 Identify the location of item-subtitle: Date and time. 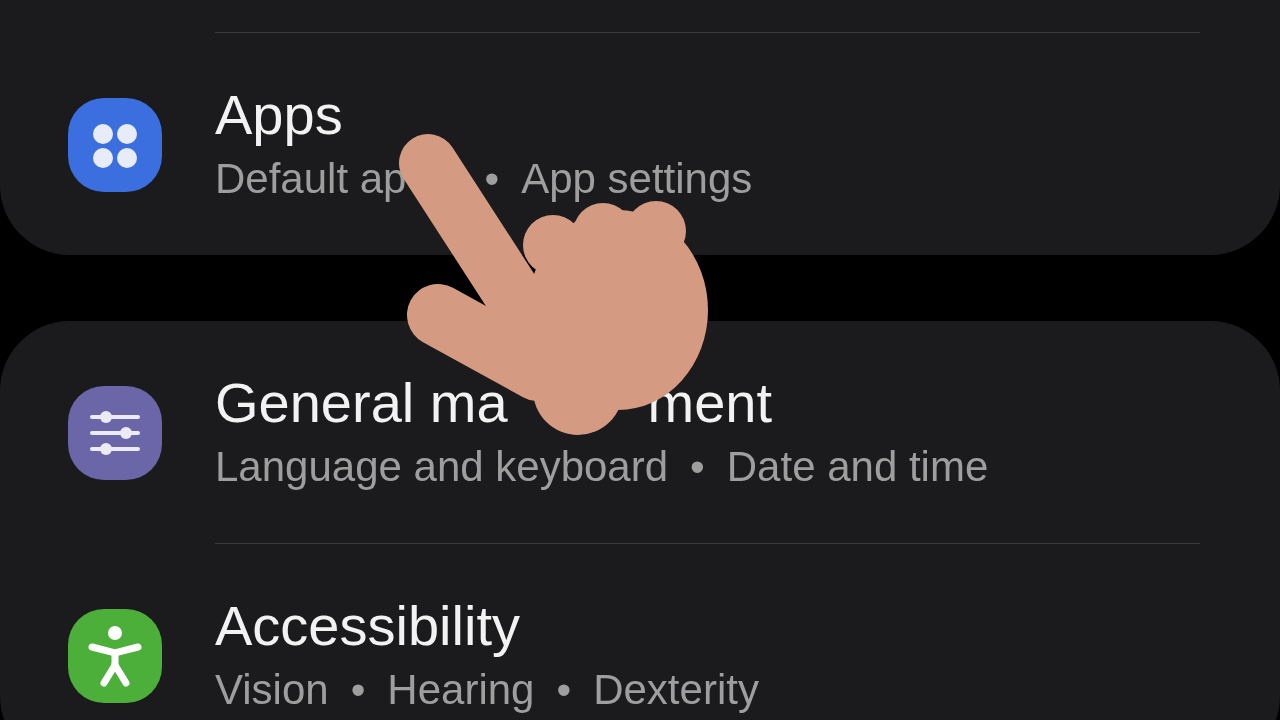
(857, 467).